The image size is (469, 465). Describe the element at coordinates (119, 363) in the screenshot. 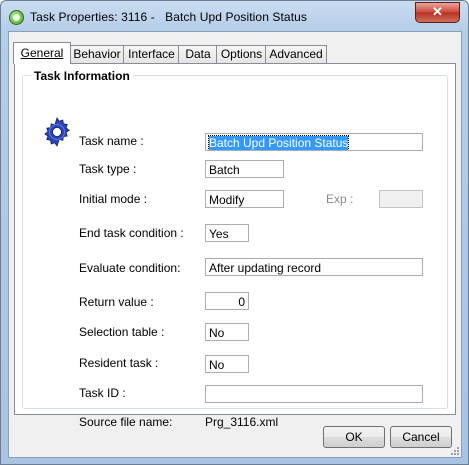

I see `resident-task-label: Resident task :` at that location.